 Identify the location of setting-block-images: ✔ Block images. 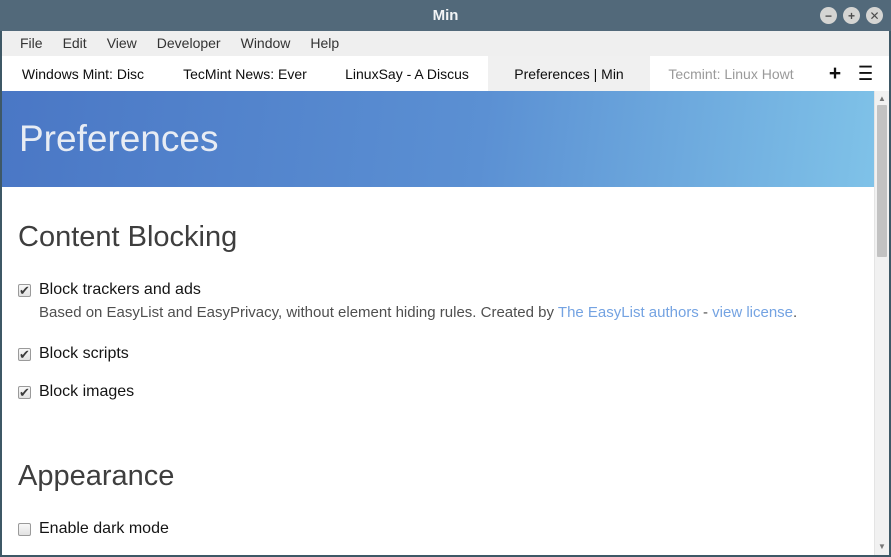
(438, 392).